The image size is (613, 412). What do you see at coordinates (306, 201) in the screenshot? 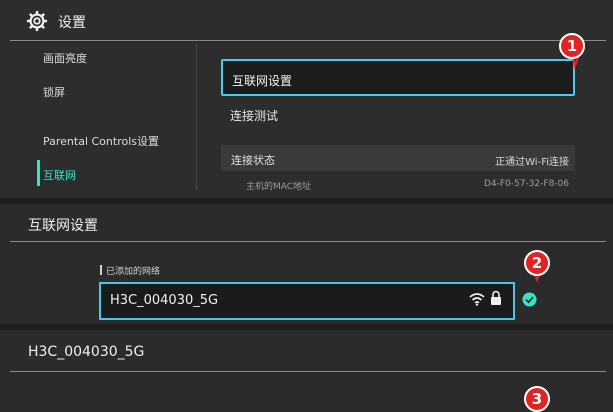
I see `section-separator` at bounding box center [306, 201].